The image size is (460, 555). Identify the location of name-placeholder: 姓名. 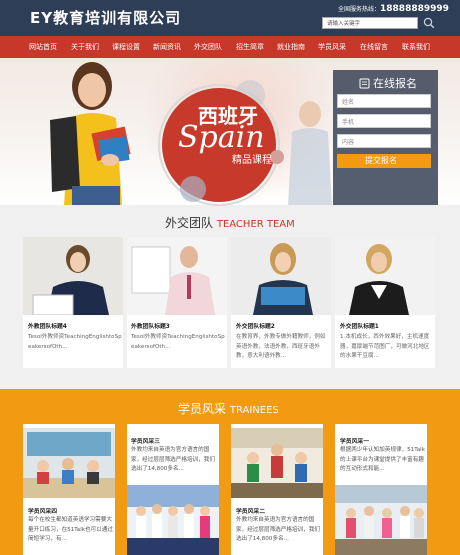
(348, 102).